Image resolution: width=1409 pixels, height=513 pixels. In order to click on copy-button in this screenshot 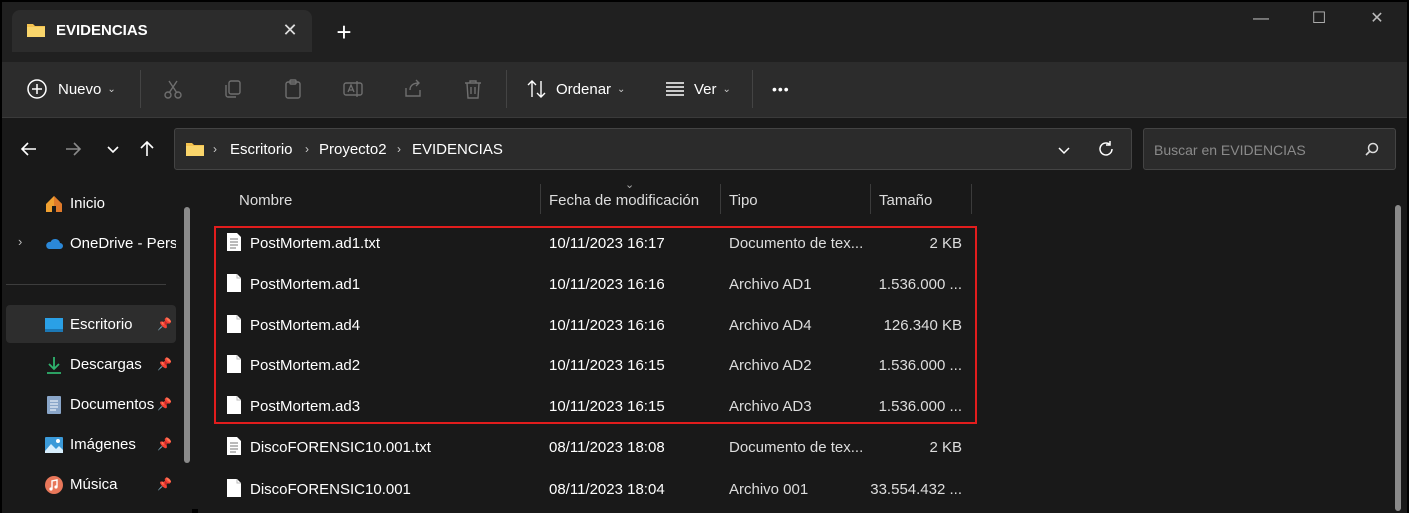, I will do `click(233, 89)`.